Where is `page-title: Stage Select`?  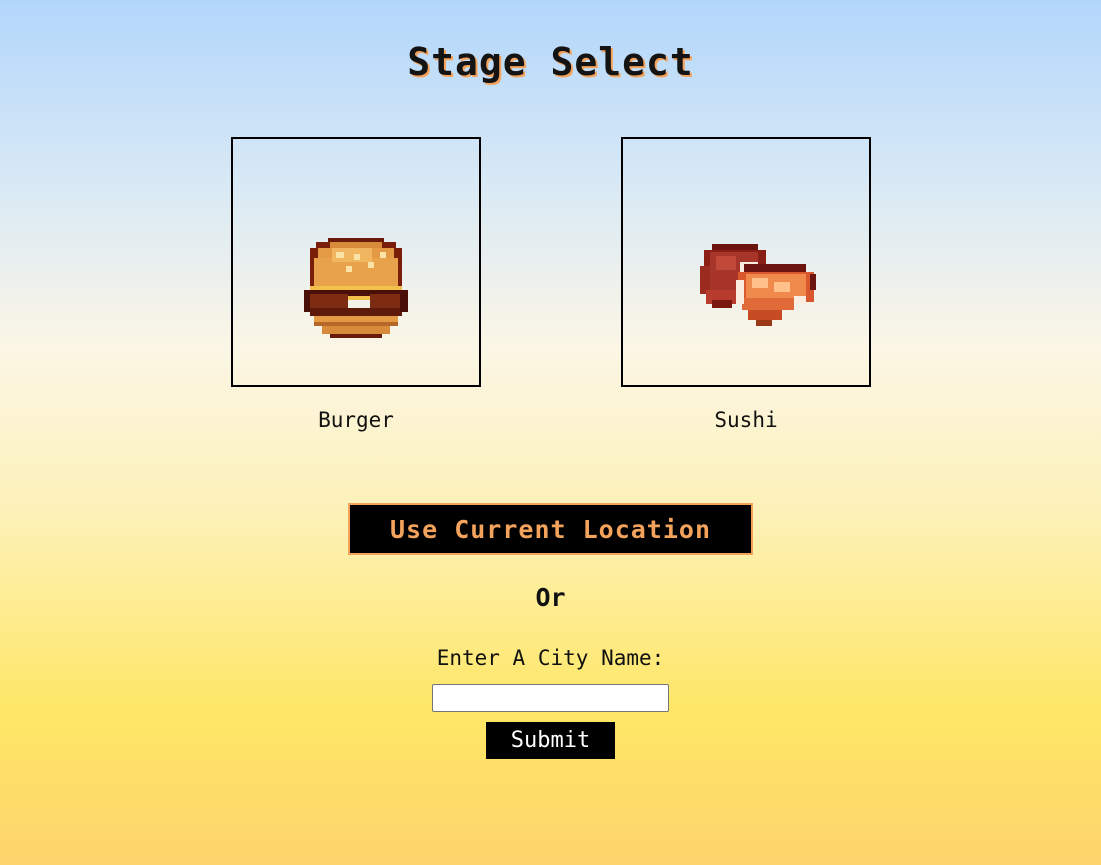
page-title: Stage Select is located at coordinates (550, 62).